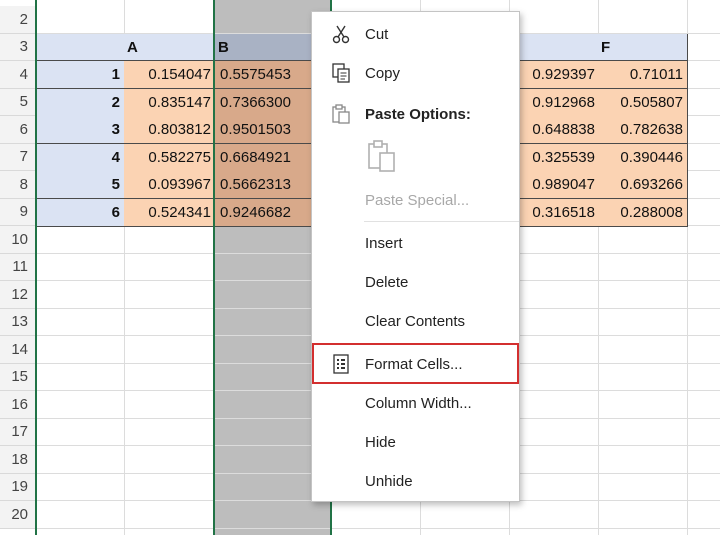  What do you see at coordinates (18, 47) in the screenshot?
I see `row-header: 3` at bounding box center [18, 47].